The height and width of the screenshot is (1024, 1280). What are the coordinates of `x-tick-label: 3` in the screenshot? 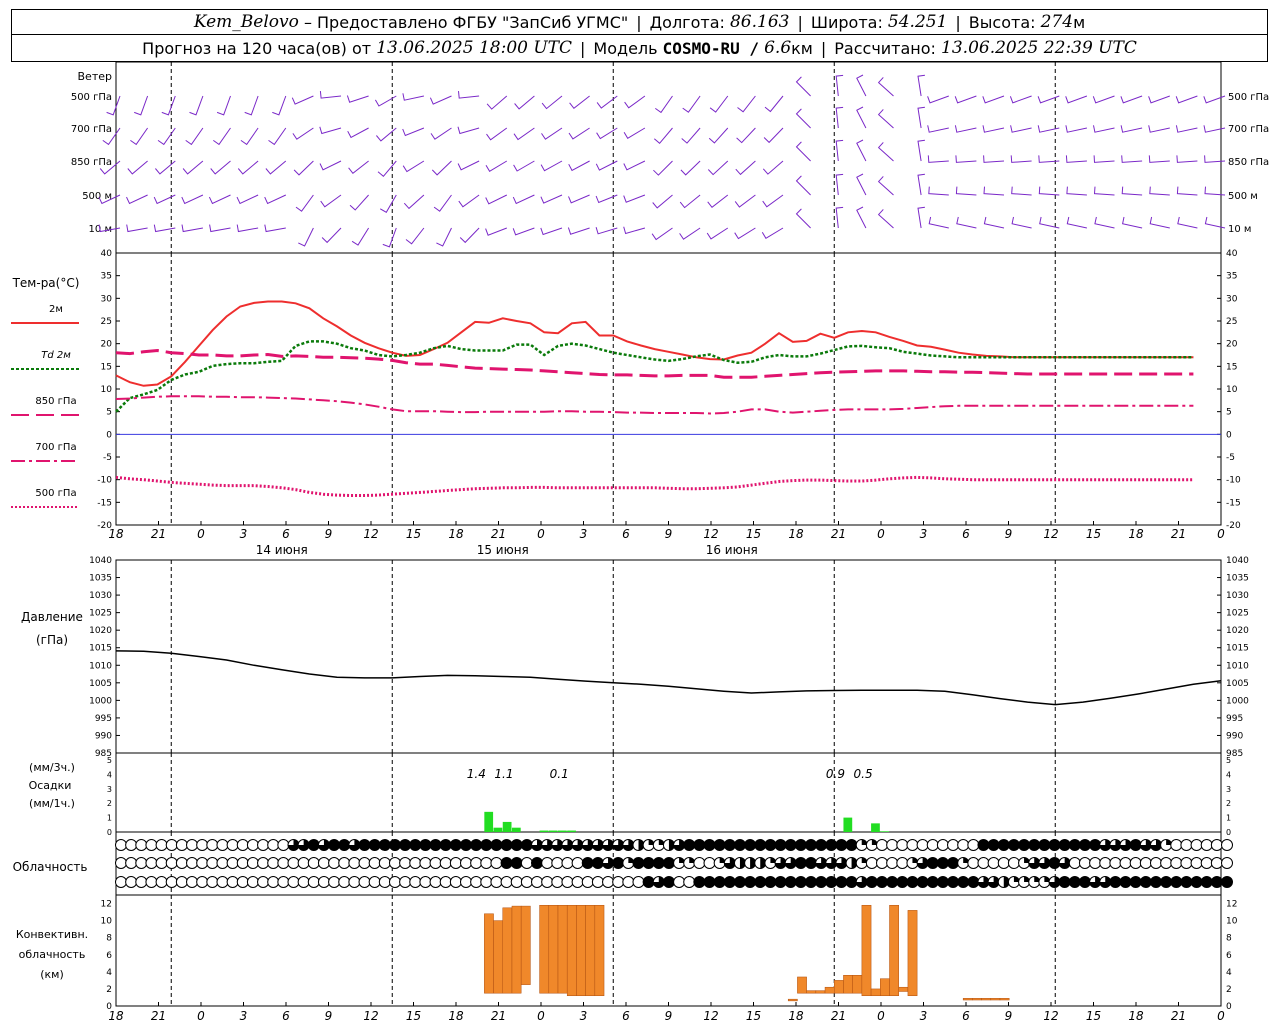 It's located at (584, 534).